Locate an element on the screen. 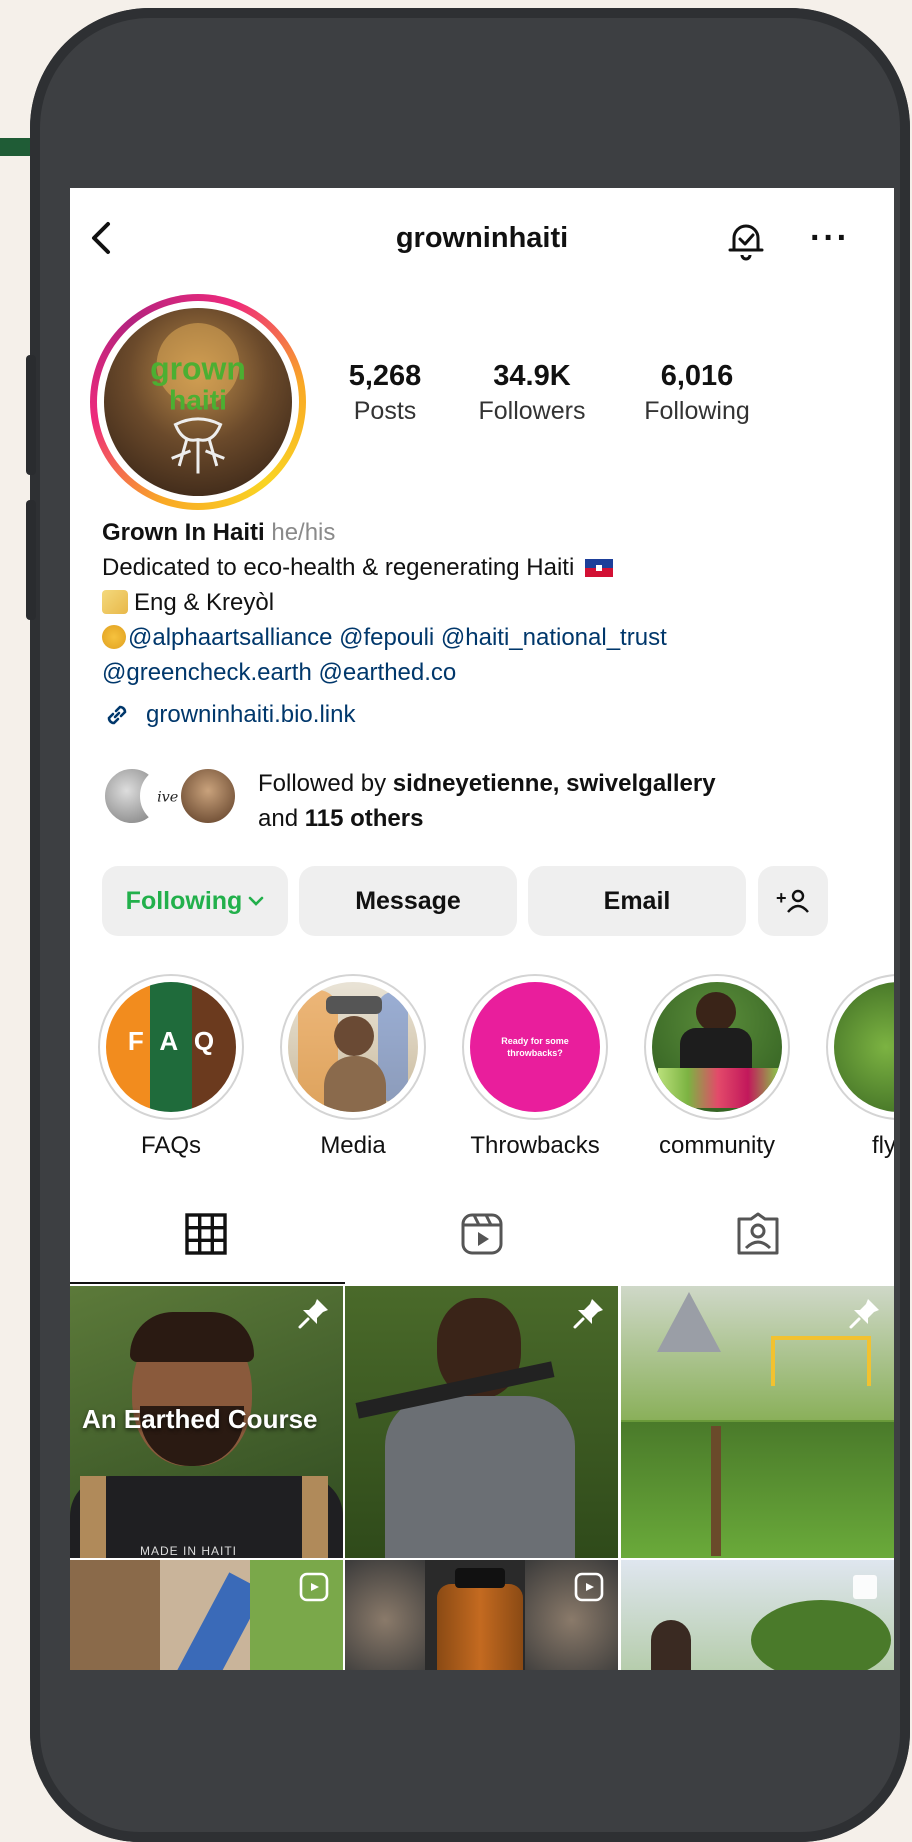  haiti-flag-icon is located at coordinates (598, 568).